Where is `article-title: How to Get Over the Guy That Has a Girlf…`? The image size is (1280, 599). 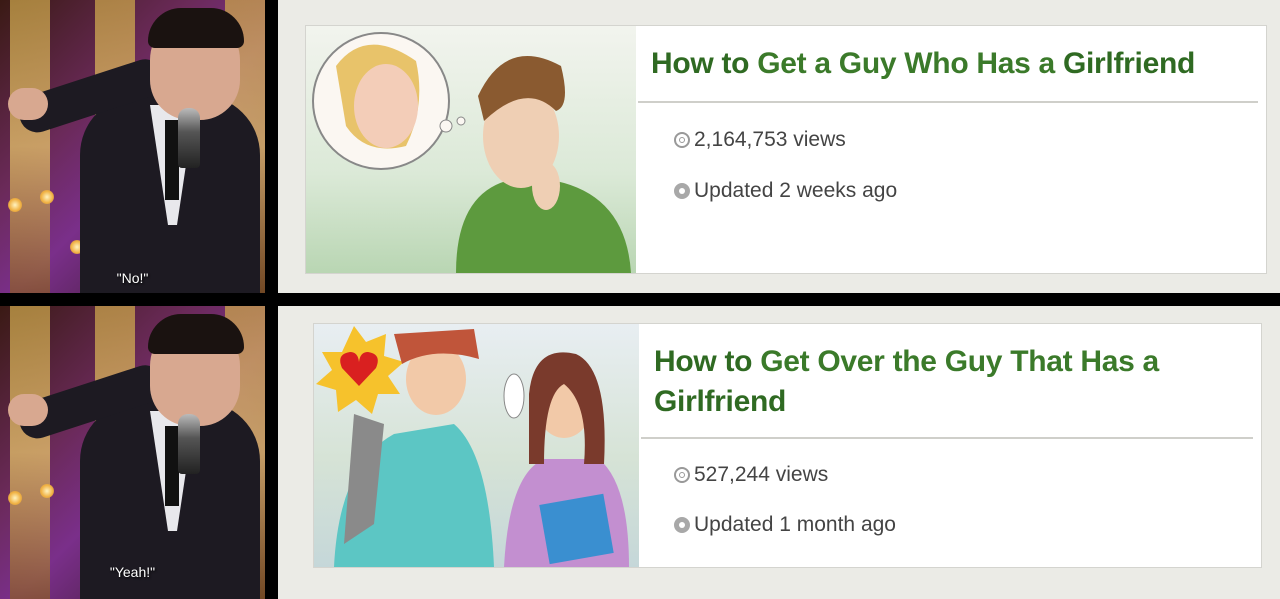
article-title: How to Get Over the Guy That Has a Girlf… is located at coordinates (914, 382).